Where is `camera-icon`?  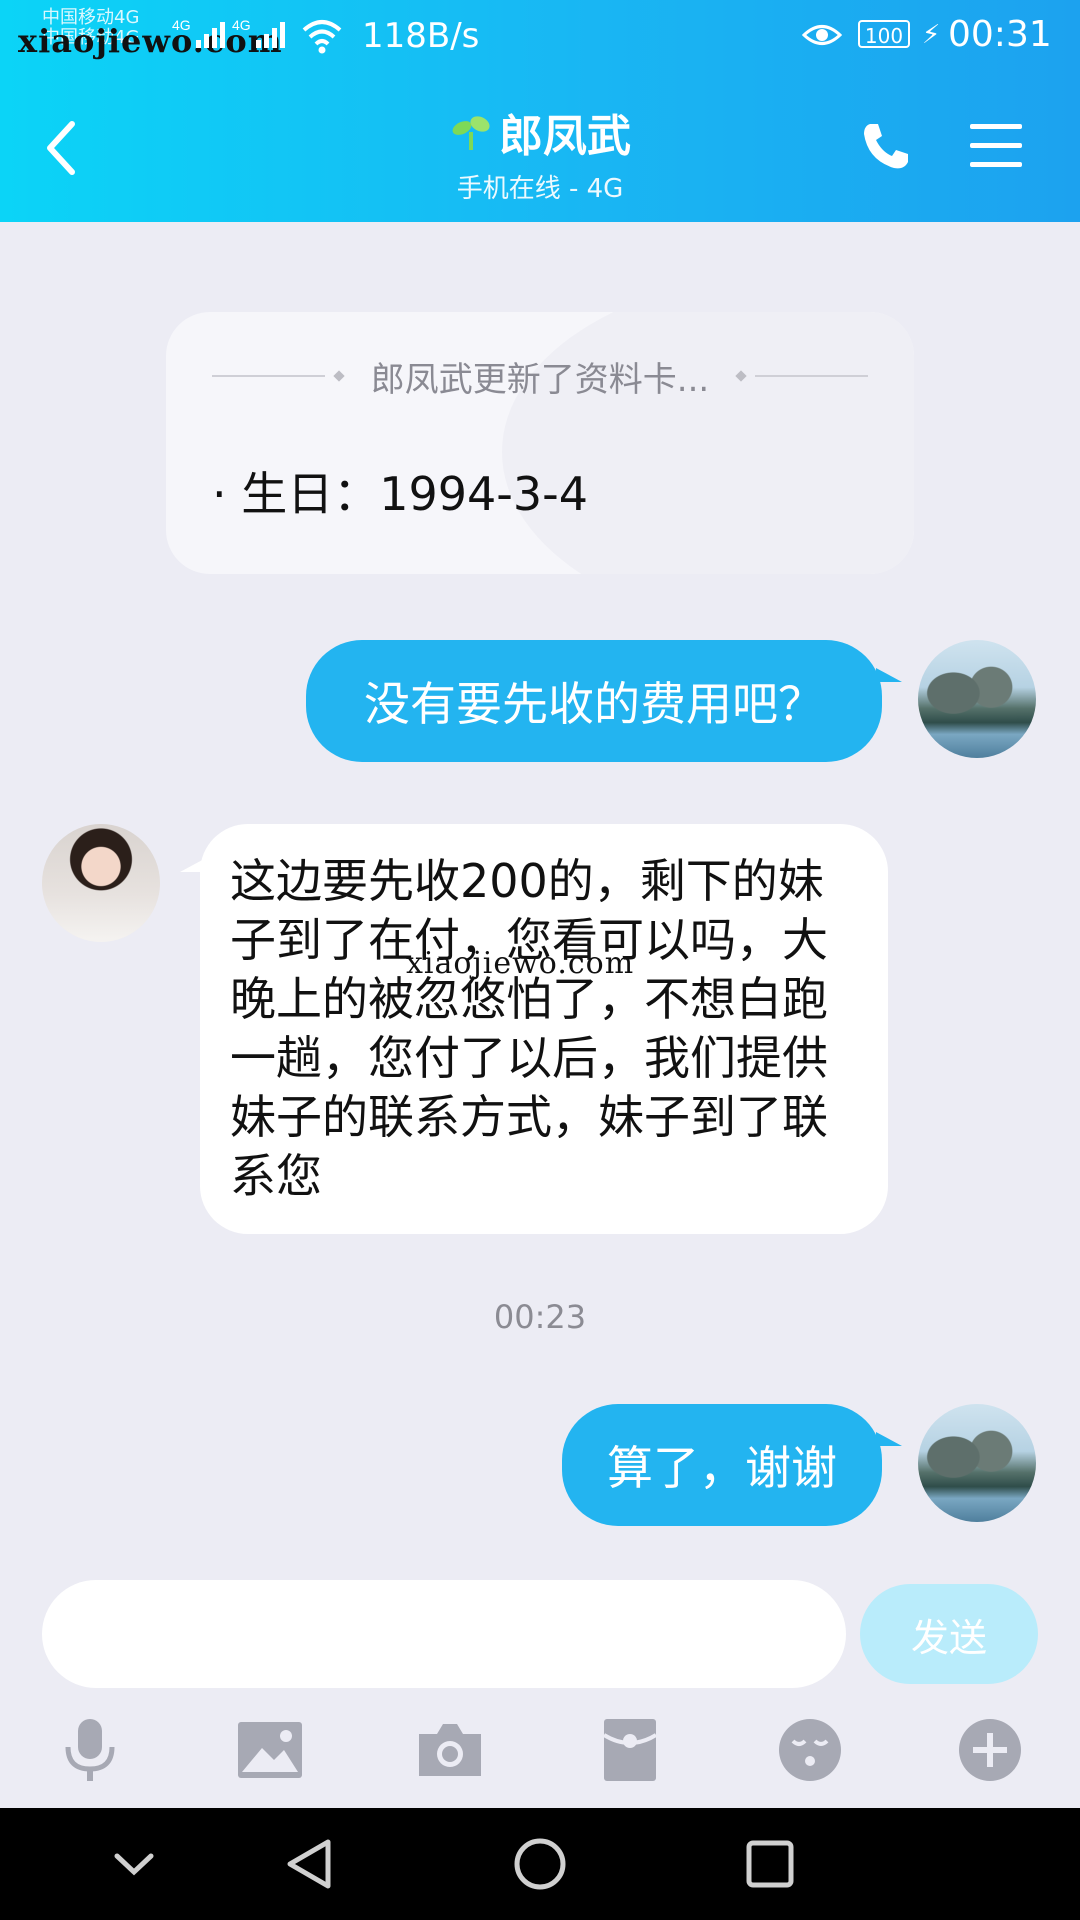 camera-icon is located at coordinates (450, 1750).